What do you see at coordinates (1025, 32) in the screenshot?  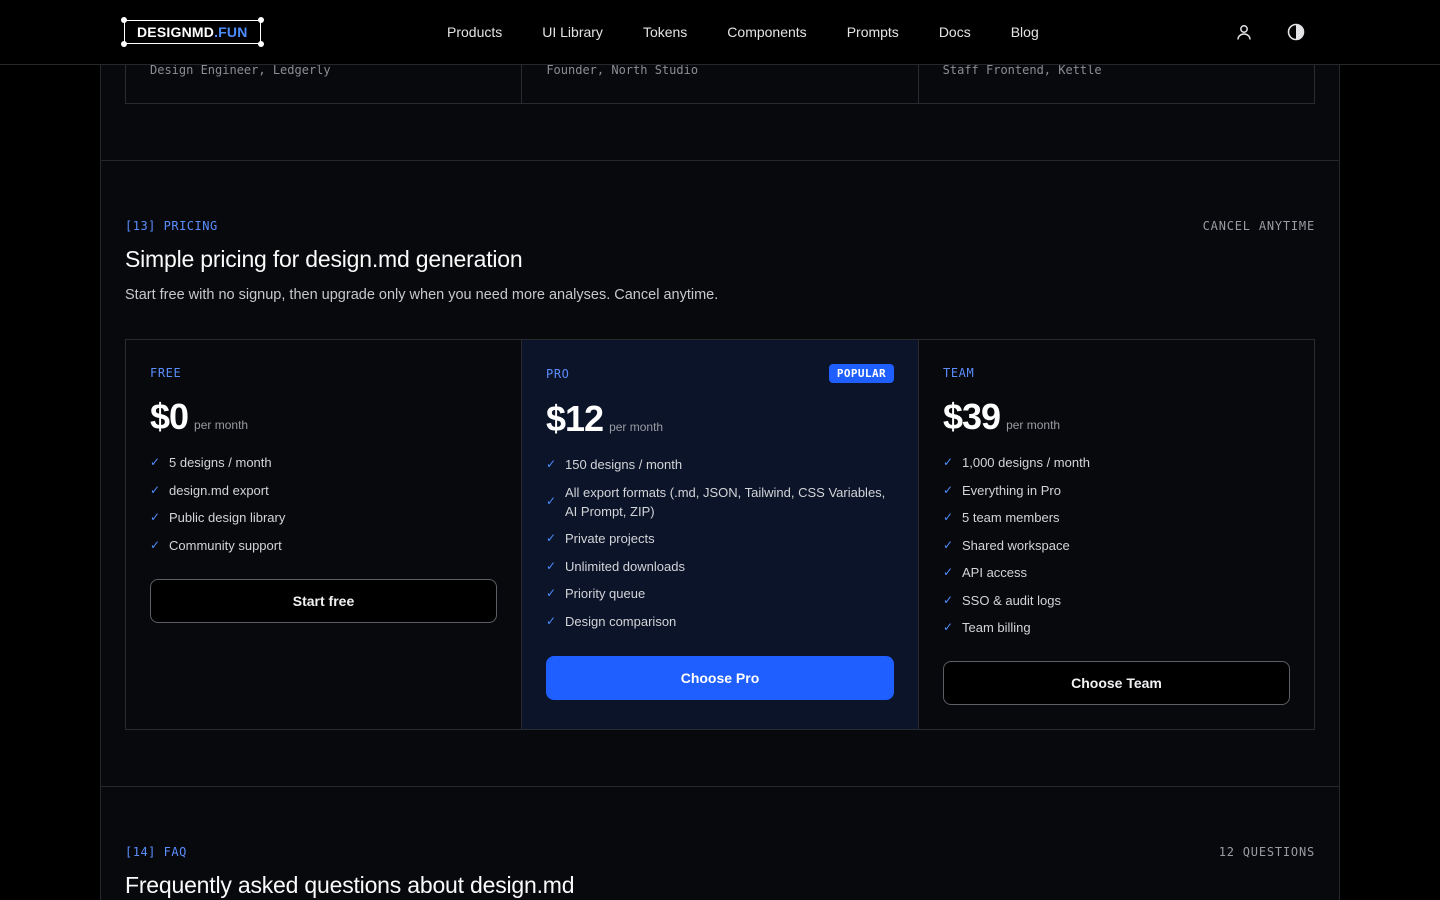 I see `nav-blog: Blog` at bounding box center [1025, 32].